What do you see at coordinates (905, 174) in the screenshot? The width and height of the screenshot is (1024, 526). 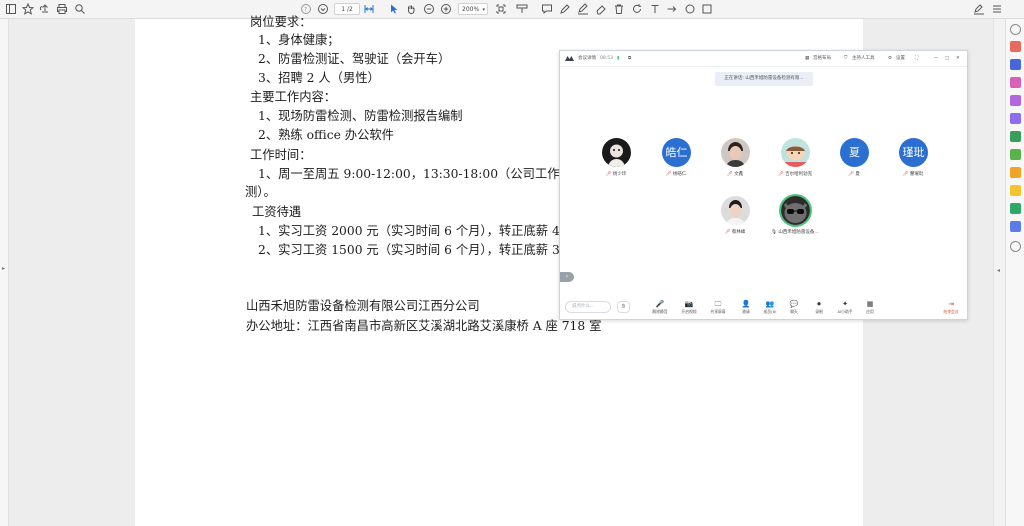 I see `mic-muted-icon: 🎤︎` at bounding box center [905, 174].